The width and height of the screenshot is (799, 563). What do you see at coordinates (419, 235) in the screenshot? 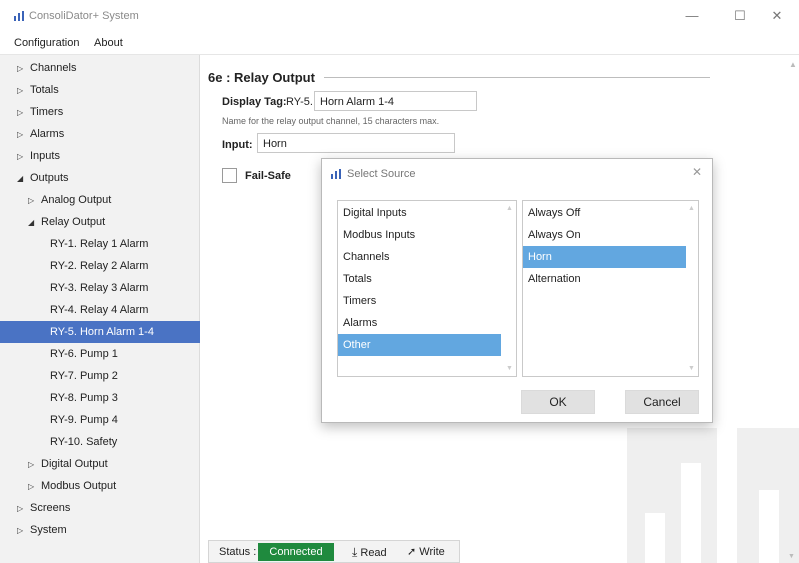
I see `list-item: Modbus Inputs` at bounding box center [419, 235].